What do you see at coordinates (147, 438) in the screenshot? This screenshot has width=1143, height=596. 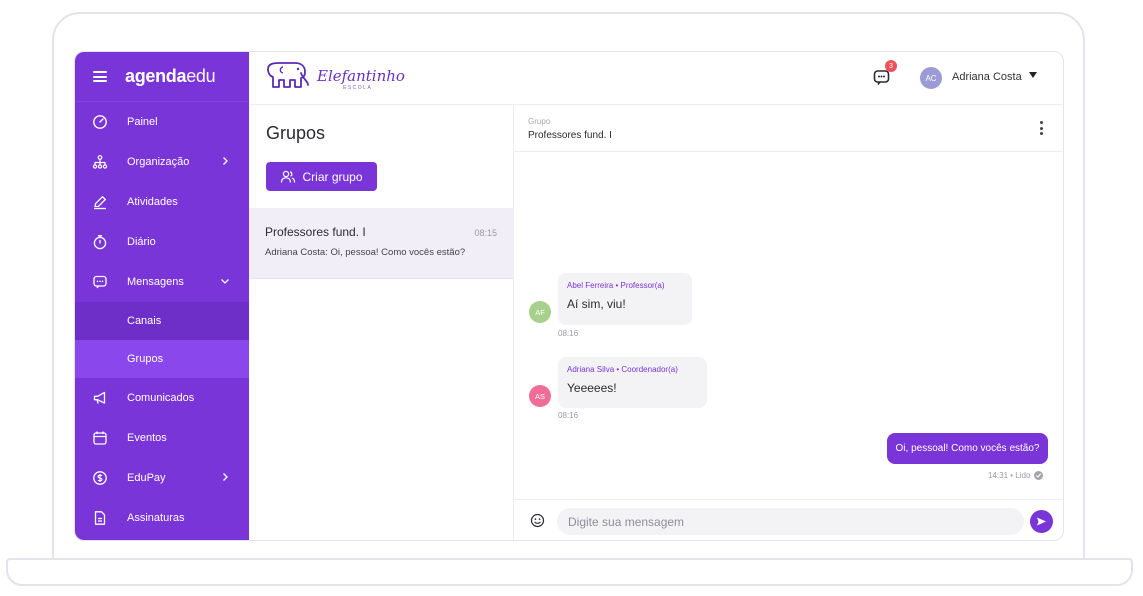 I see `sidebar-item-label: Eventos` at bounding box center [147, 438].